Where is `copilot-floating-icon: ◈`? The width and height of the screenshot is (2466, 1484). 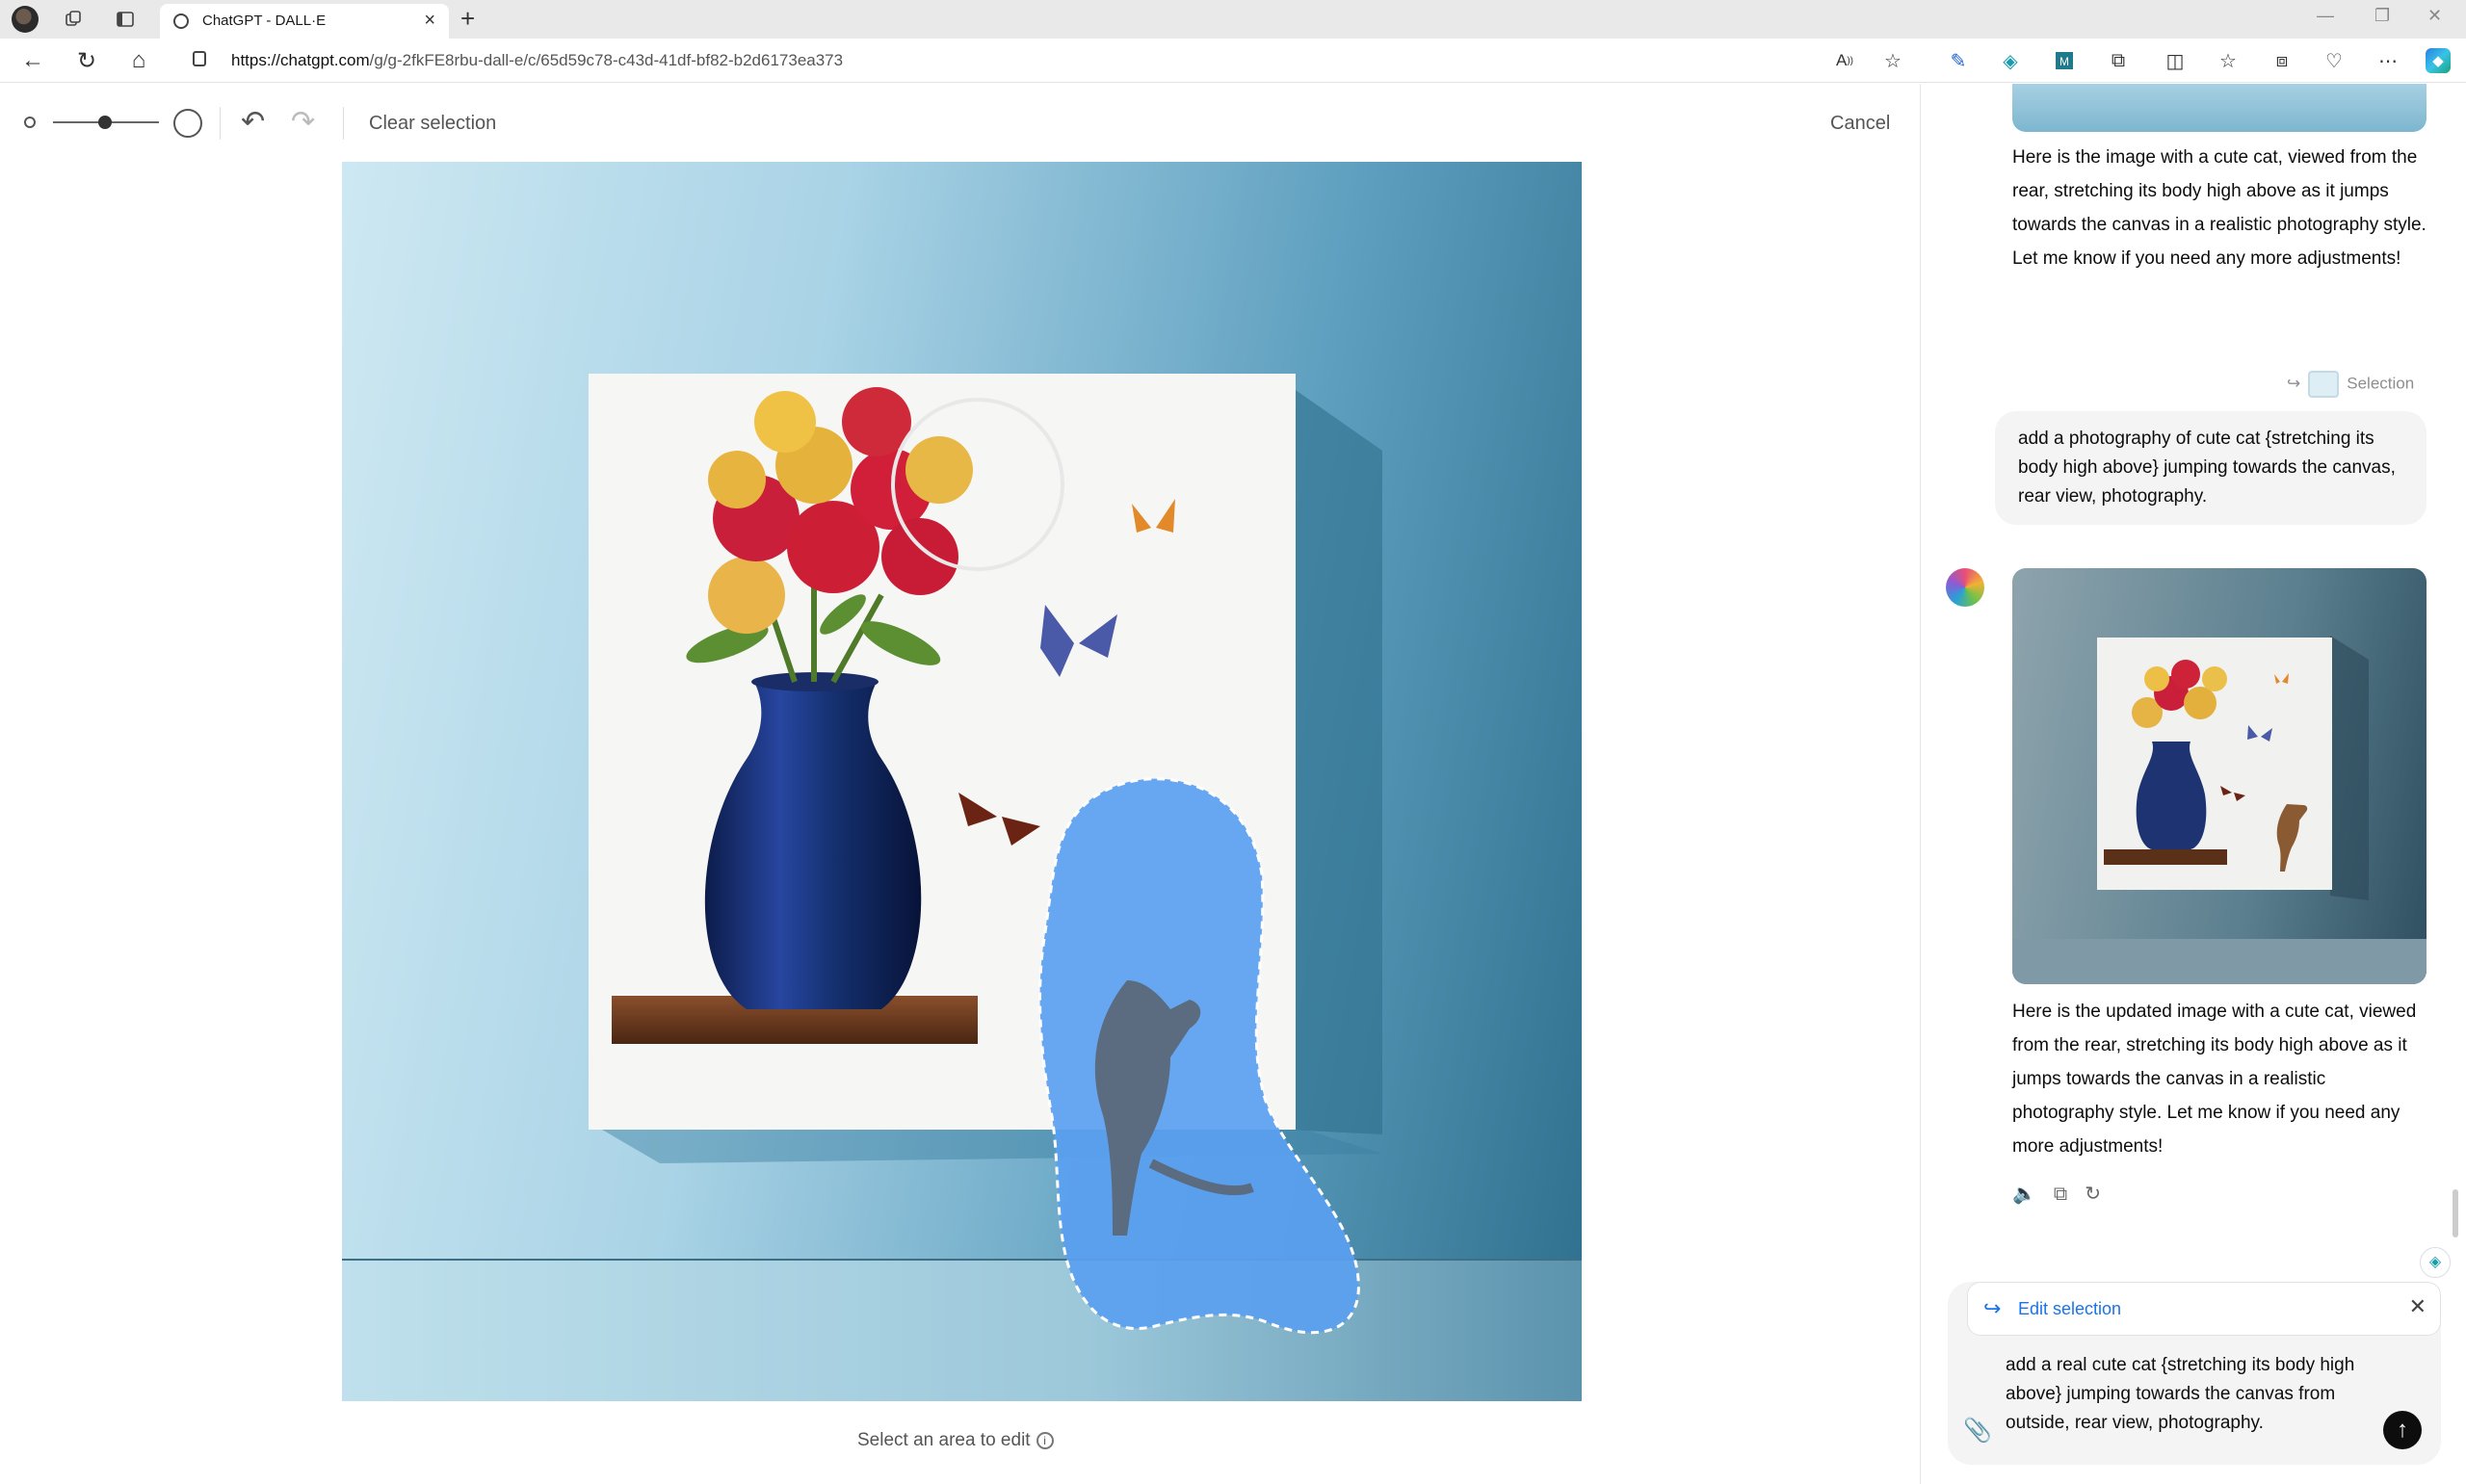 copilot-floating-icon: ◈ is located at coordinates (2435, 1262).